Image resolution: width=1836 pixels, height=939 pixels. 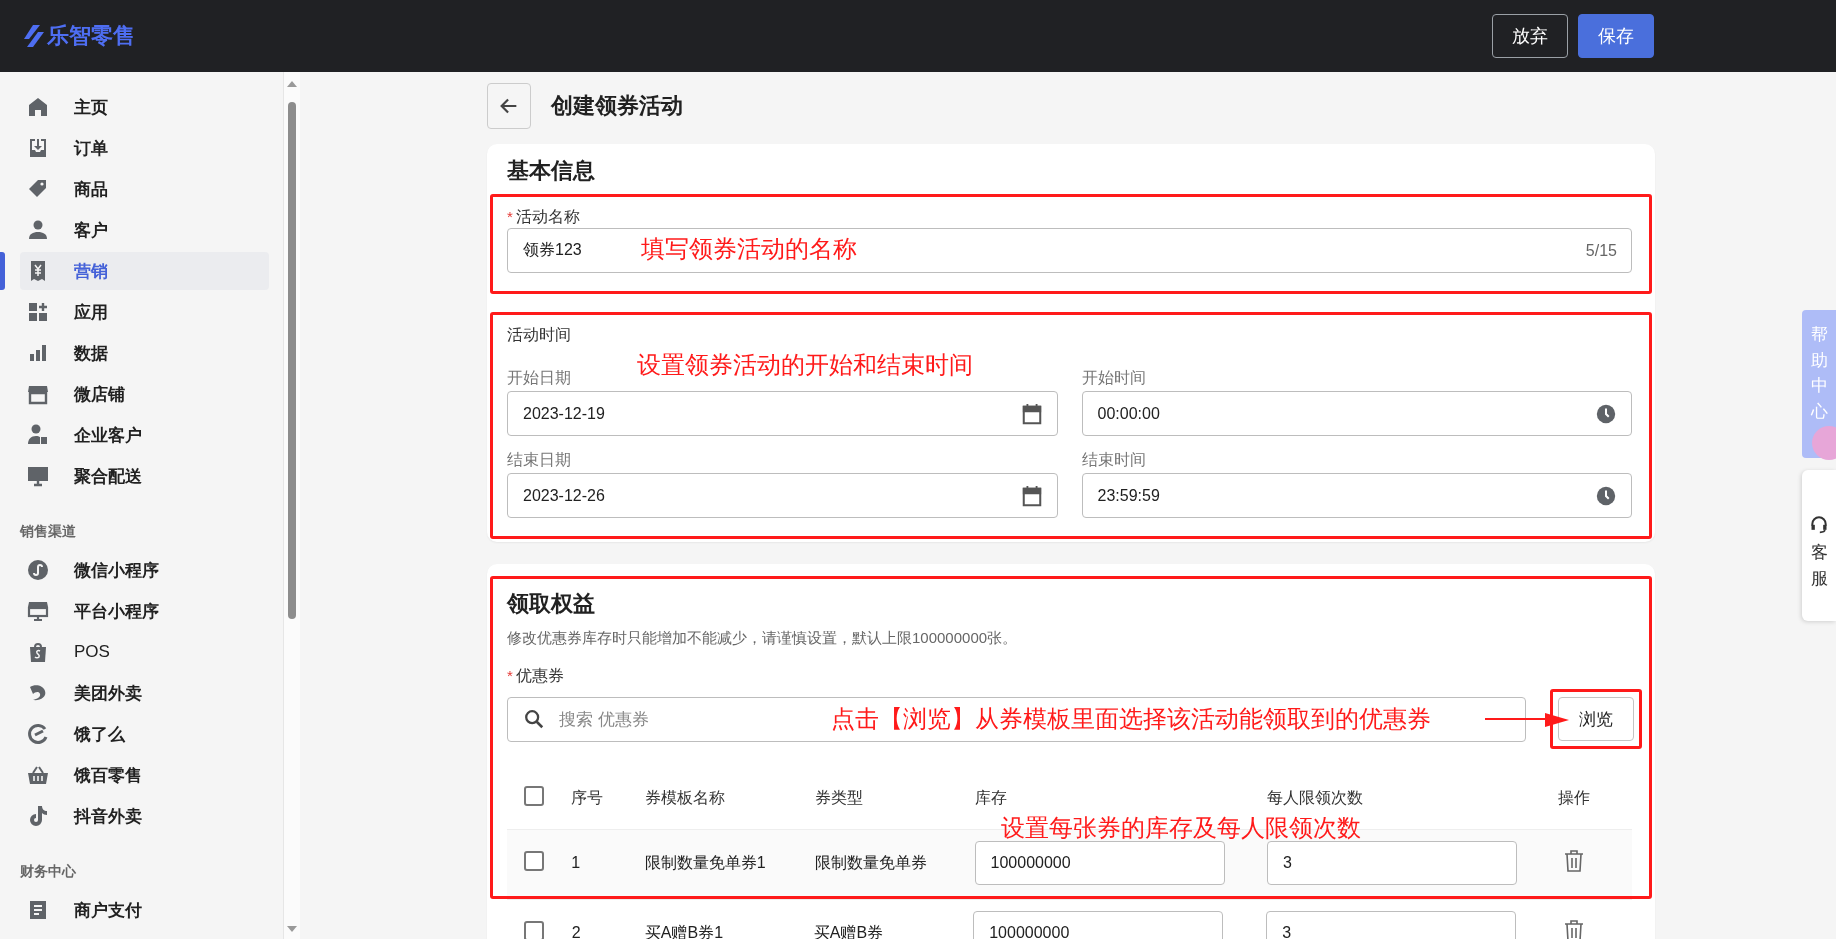 What do you see at coordinates (1616, 36) in the screenshot?
I see `save-button: 保存` at bounding box center [1616, 36].